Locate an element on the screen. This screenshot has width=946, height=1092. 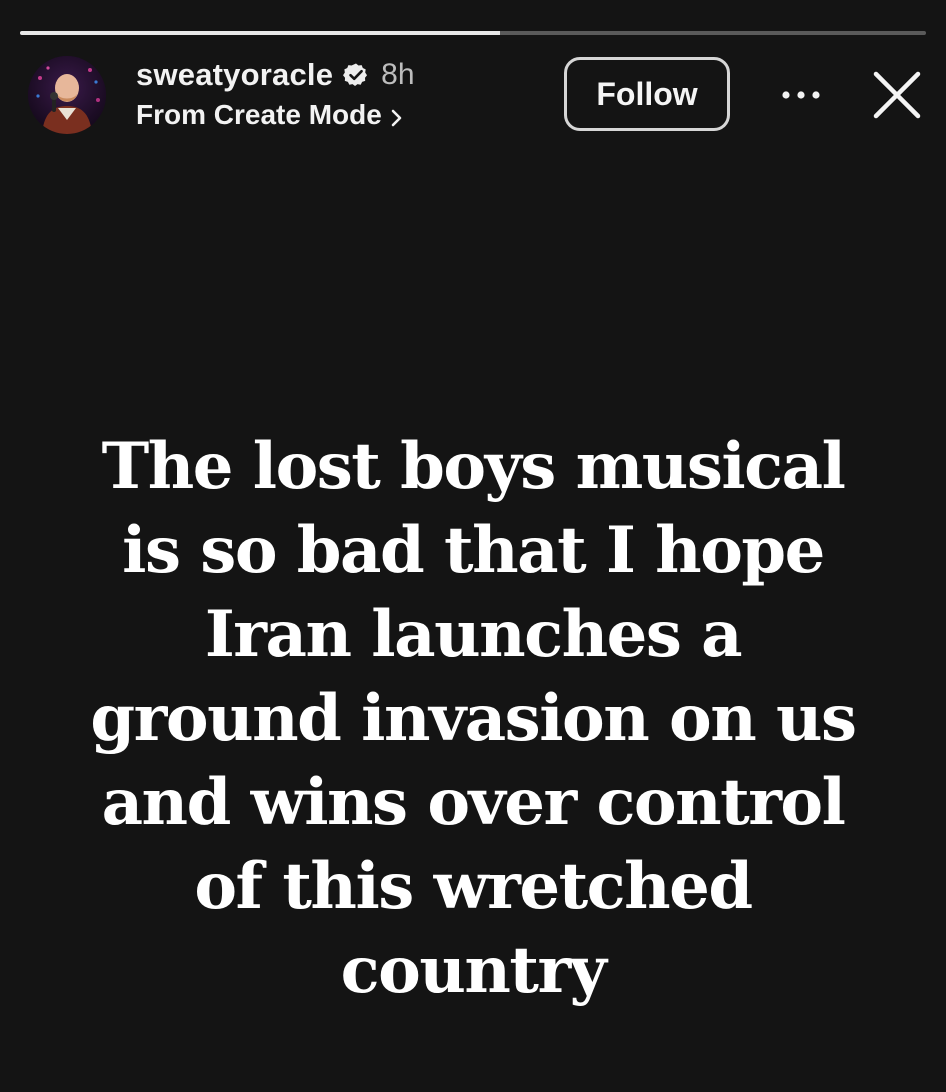
username: sweatyoracle is located at coordinates (234, 75).